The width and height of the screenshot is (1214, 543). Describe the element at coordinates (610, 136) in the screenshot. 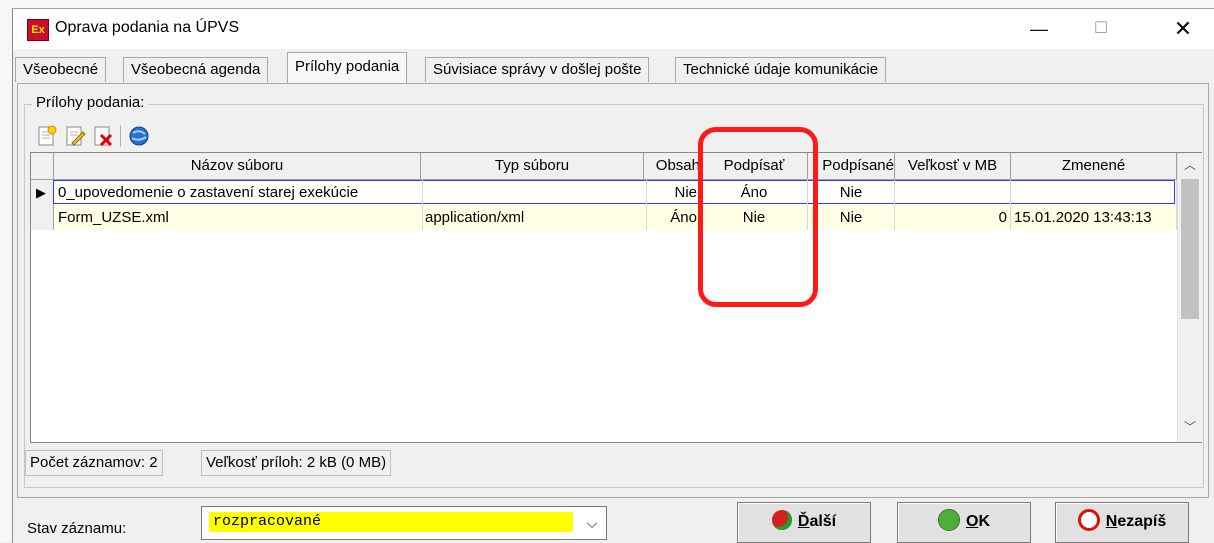

I see `attachments-toolbar` at that location.